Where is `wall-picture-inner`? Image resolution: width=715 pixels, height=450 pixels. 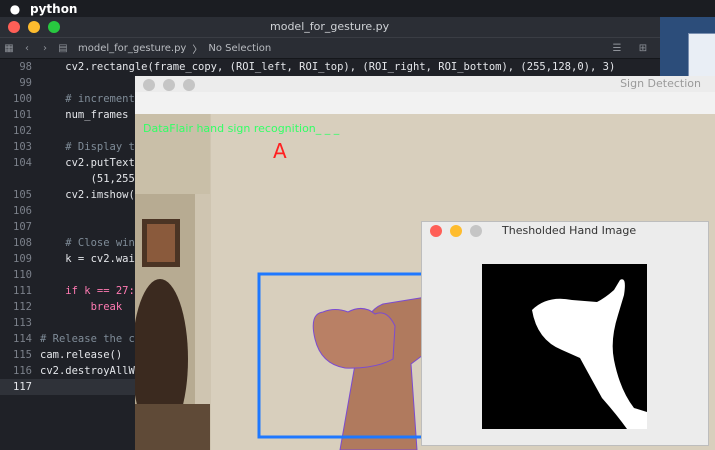 wall-picture-inner is located at coordinates (161, 243).